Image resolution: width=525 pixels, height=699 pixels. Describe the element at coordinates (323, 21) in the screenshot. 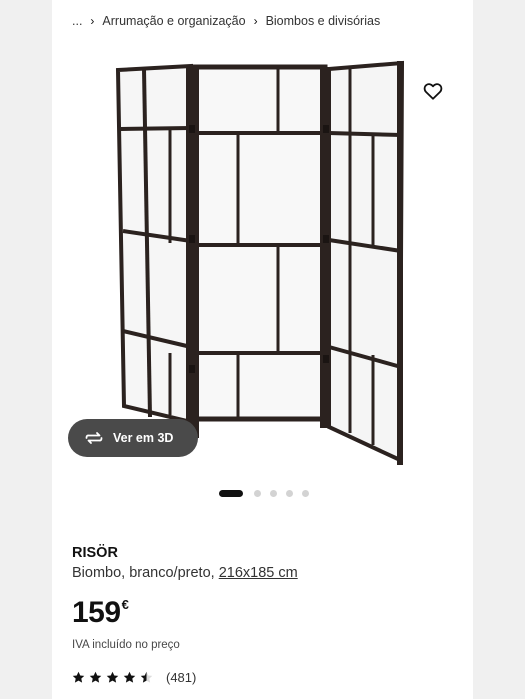

I see `breadcrumb-item-room-dividers: Biombos e divisórias` at that location.